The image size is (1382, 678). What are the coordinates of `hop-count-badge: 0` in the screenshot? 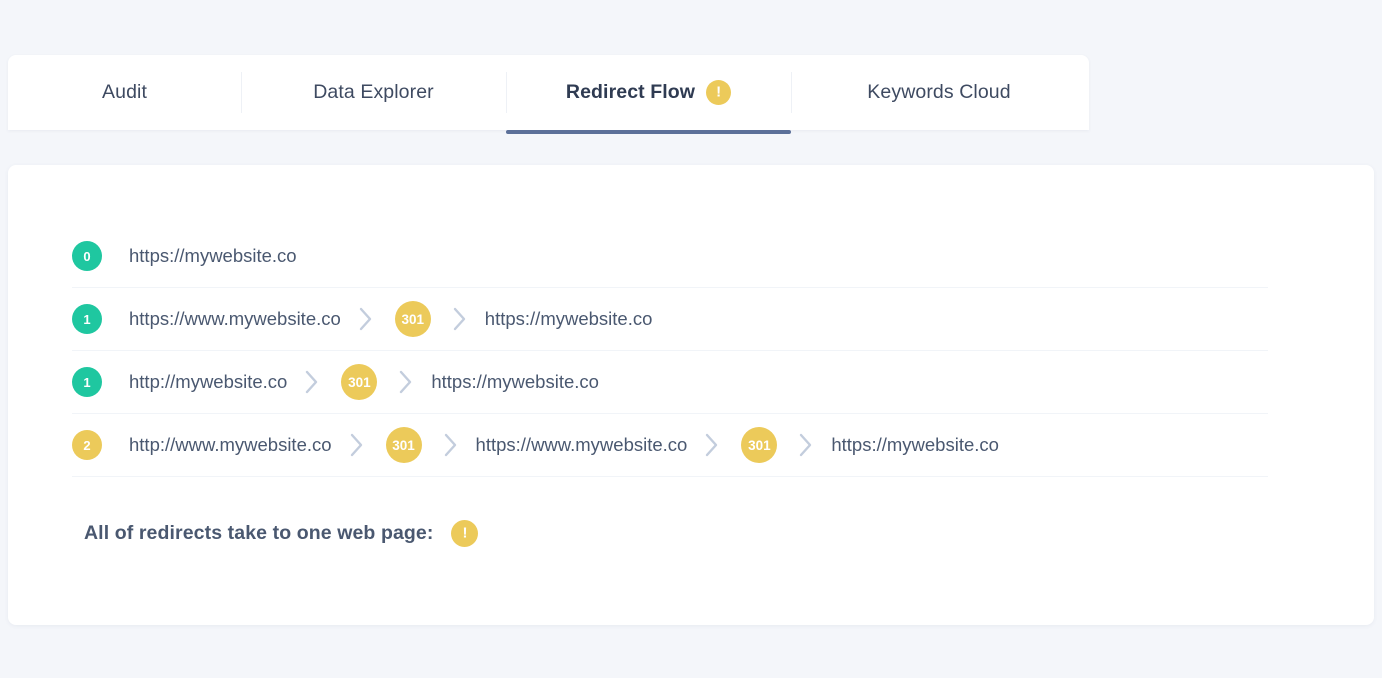 It's located at (87, 256).